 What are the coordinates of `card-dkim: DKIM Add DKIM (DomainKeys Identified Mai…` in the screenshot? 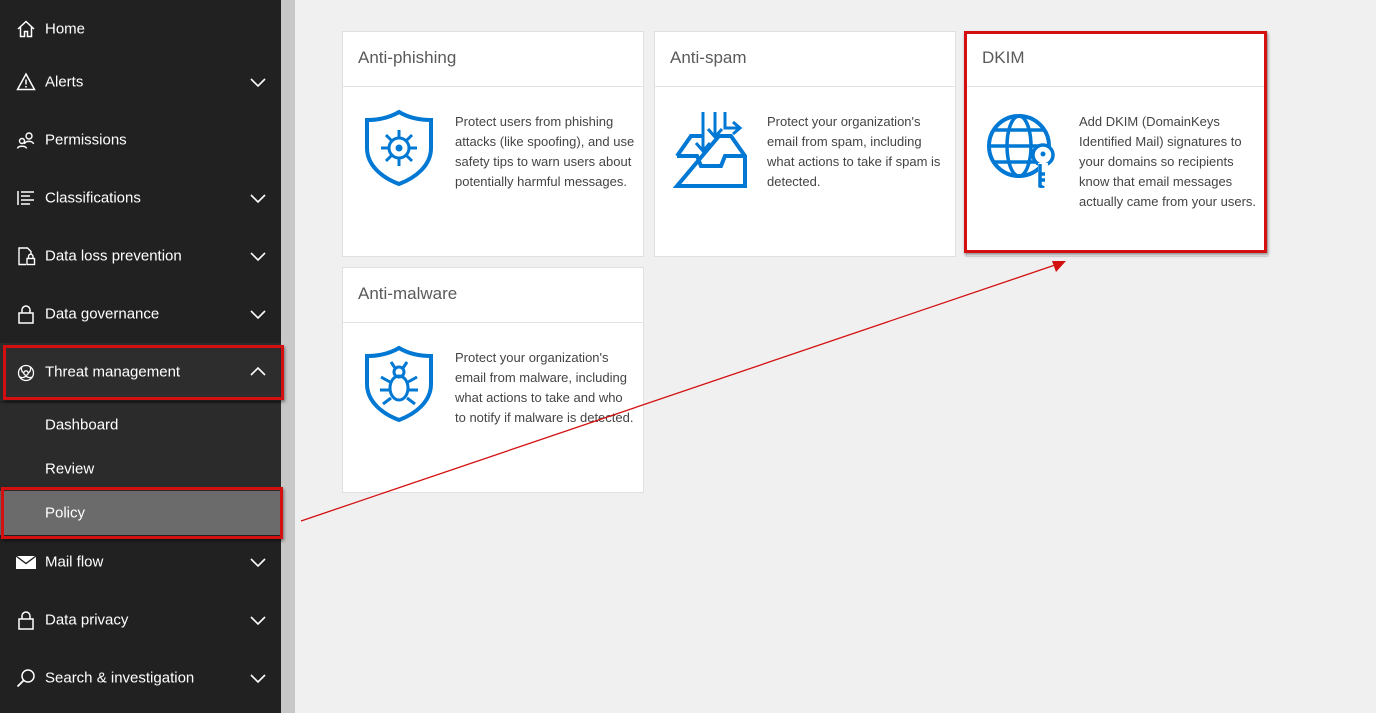 It's located at (1117, 144).